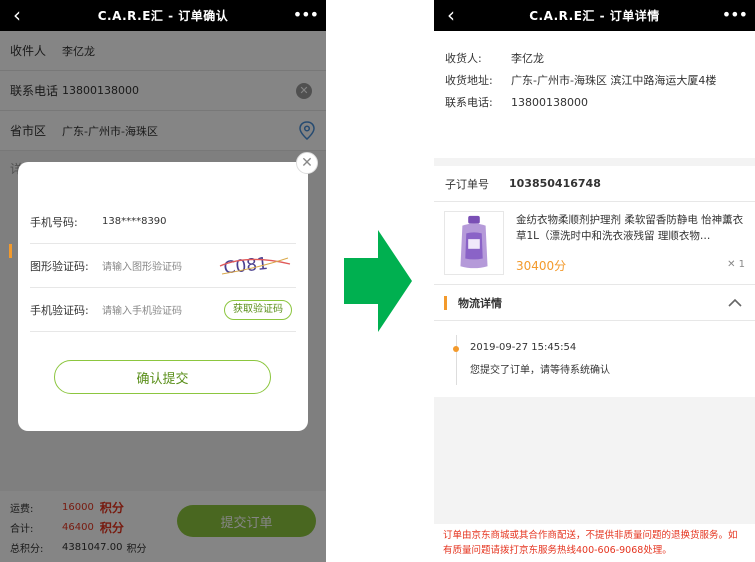 The height and width of the screenshot is (562, 755). Describe the element at coordinates (258, 310) in the screenshot. I see `get-code-button: 获取验证码` at that location.